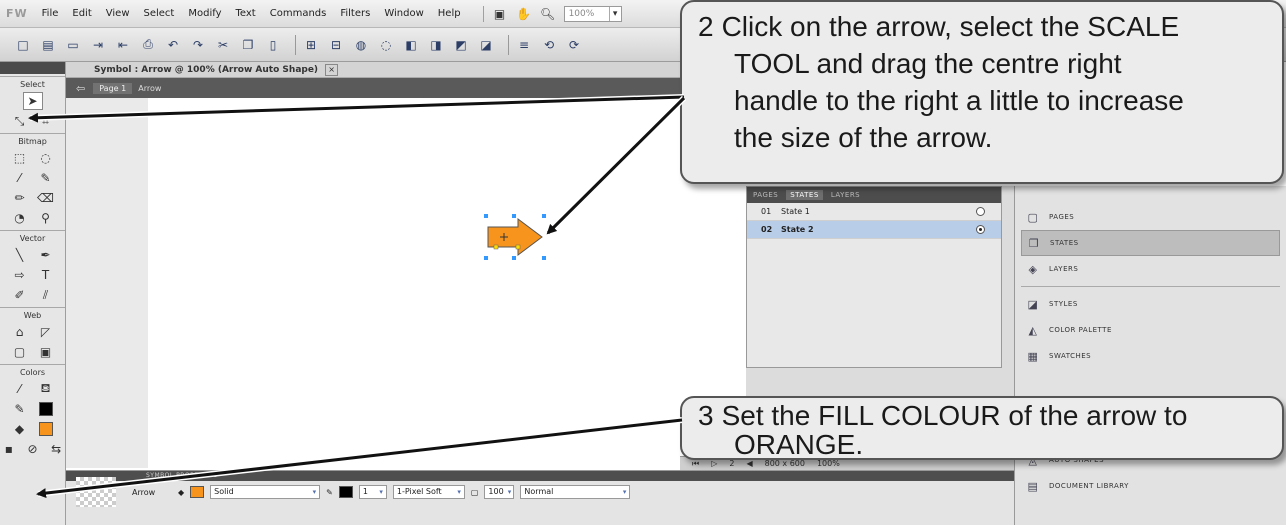 Image resolution: width=1286 pixels, height=525 pixels. I want to click on bring-front-icon: ◧, so click(411, 45).